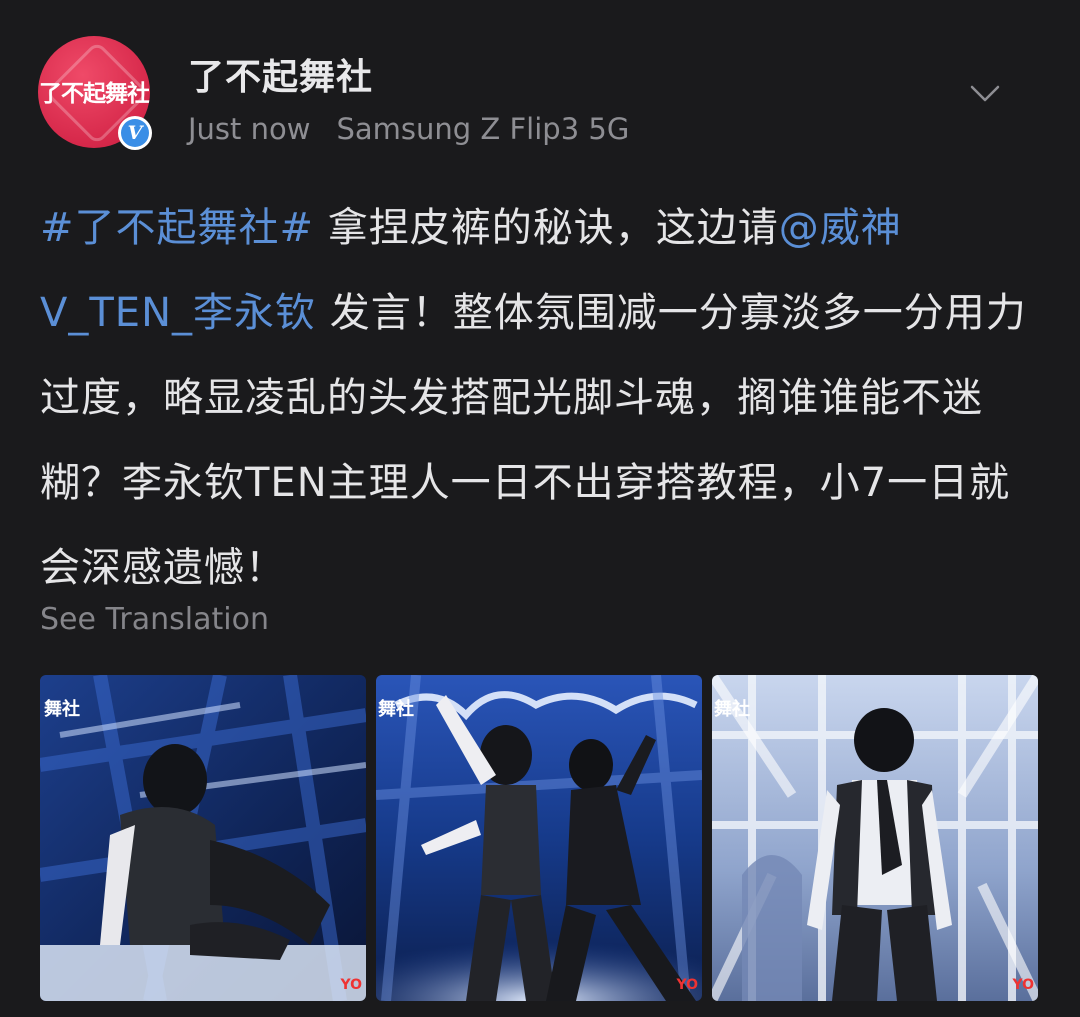 The width and height of the screenshot is (1080, 1017). I want to click on post-image-2-graphic, so click(539, 838).